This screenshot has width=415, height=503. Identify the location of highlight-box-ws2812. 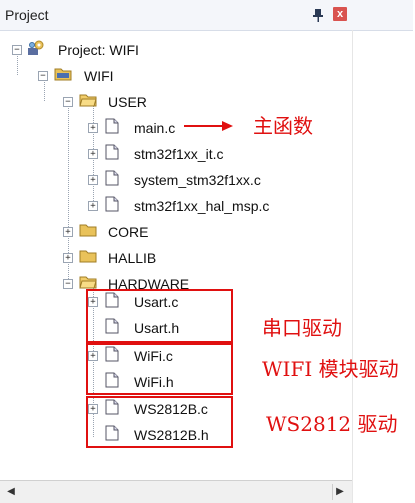
(159, 422).